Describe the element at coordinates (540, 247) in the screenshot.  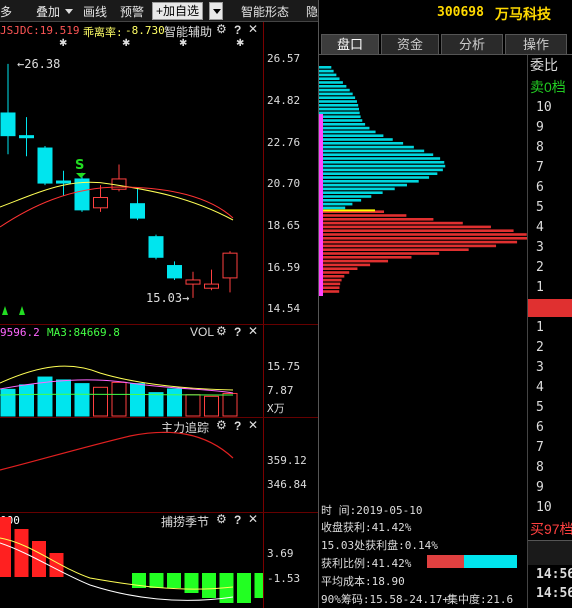
I see `sell-level: 3` at that location.